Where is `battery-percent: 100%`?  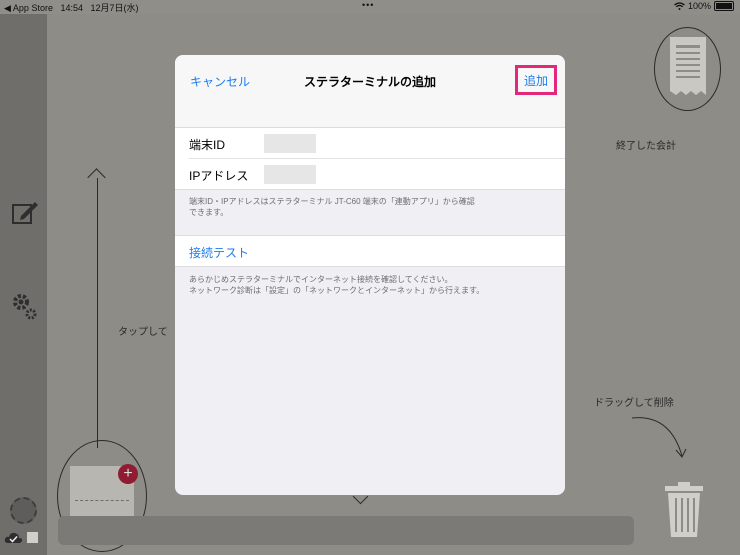
battery-percent: 100% is located at coordinates (699, 6).